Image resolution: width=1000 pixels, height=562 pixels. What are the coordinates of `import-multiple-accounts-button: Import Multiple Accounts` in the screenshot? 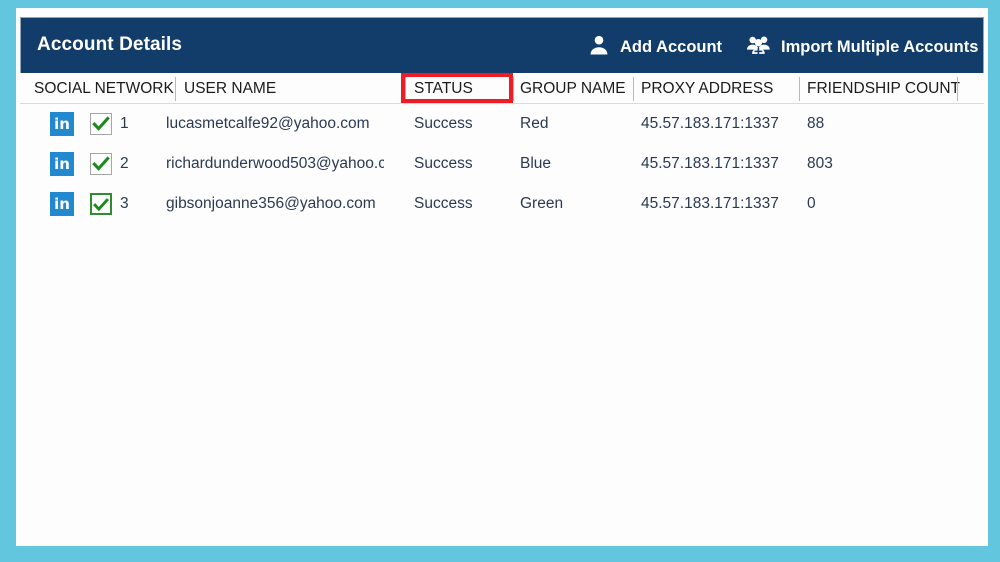 It's located at (861, 47).